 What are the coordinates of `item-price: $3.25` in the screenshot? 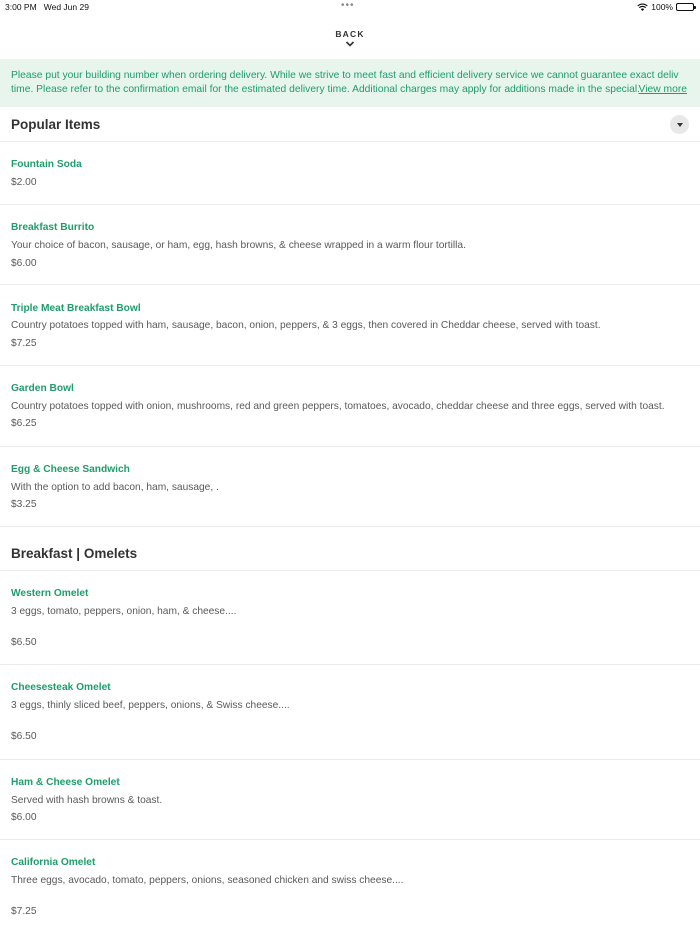 It's located at (24, 504).